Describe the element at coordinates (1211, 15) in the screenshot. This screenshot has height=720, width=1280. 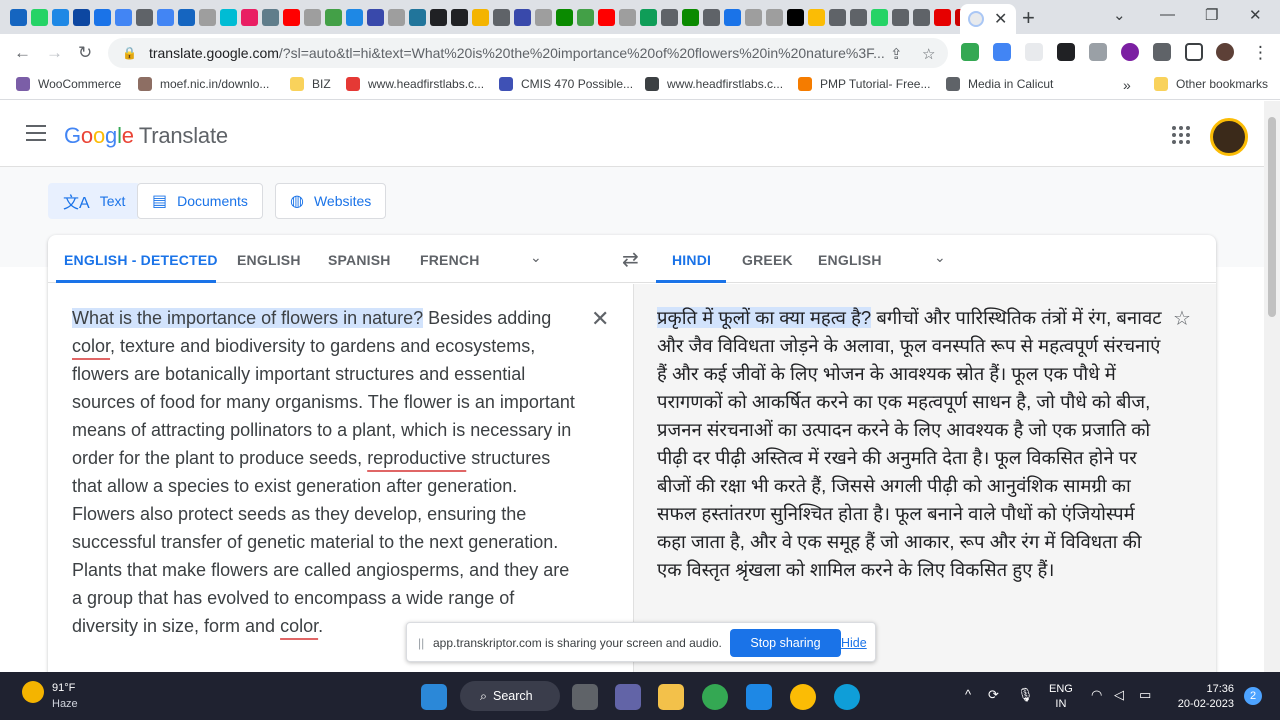
I see `restore-icon: ❐` at that location.